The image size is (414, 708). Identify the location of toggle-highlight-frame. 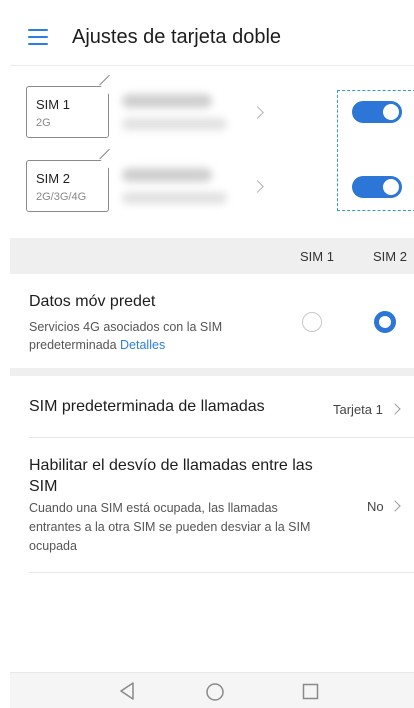
(375, 150).